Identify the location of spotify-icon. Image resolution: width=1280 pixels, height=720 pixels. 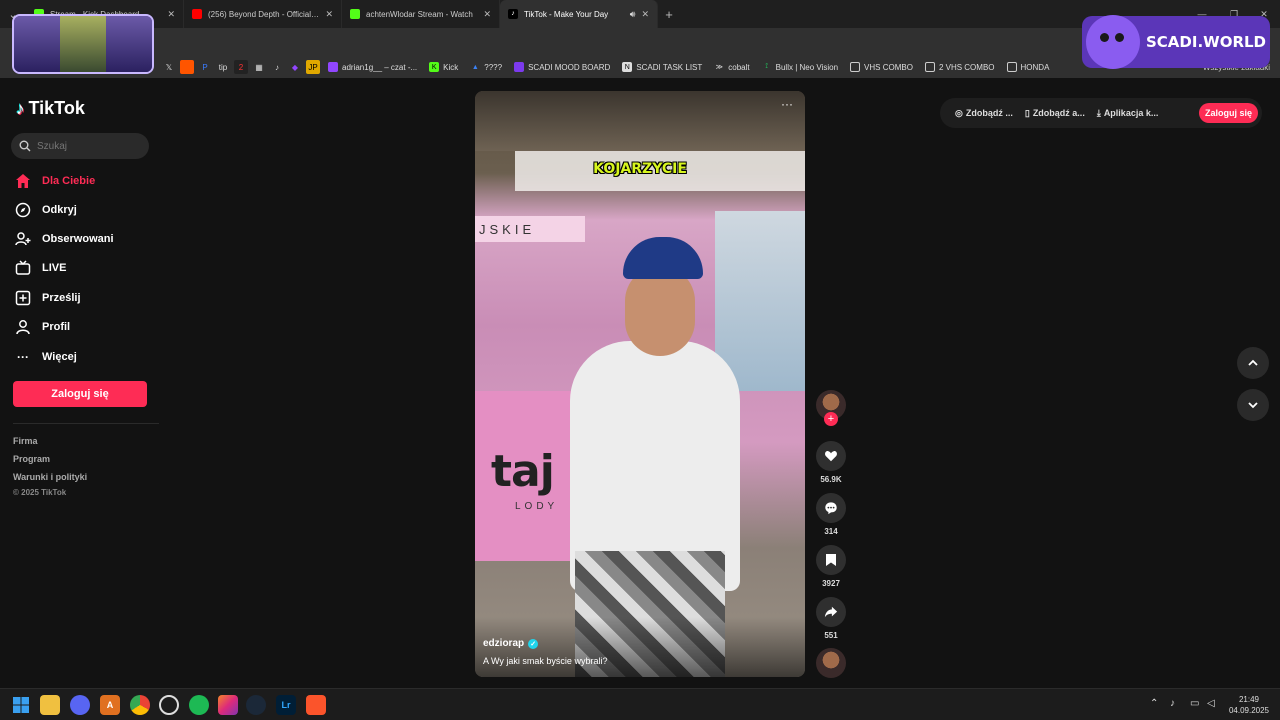
(199, 705).